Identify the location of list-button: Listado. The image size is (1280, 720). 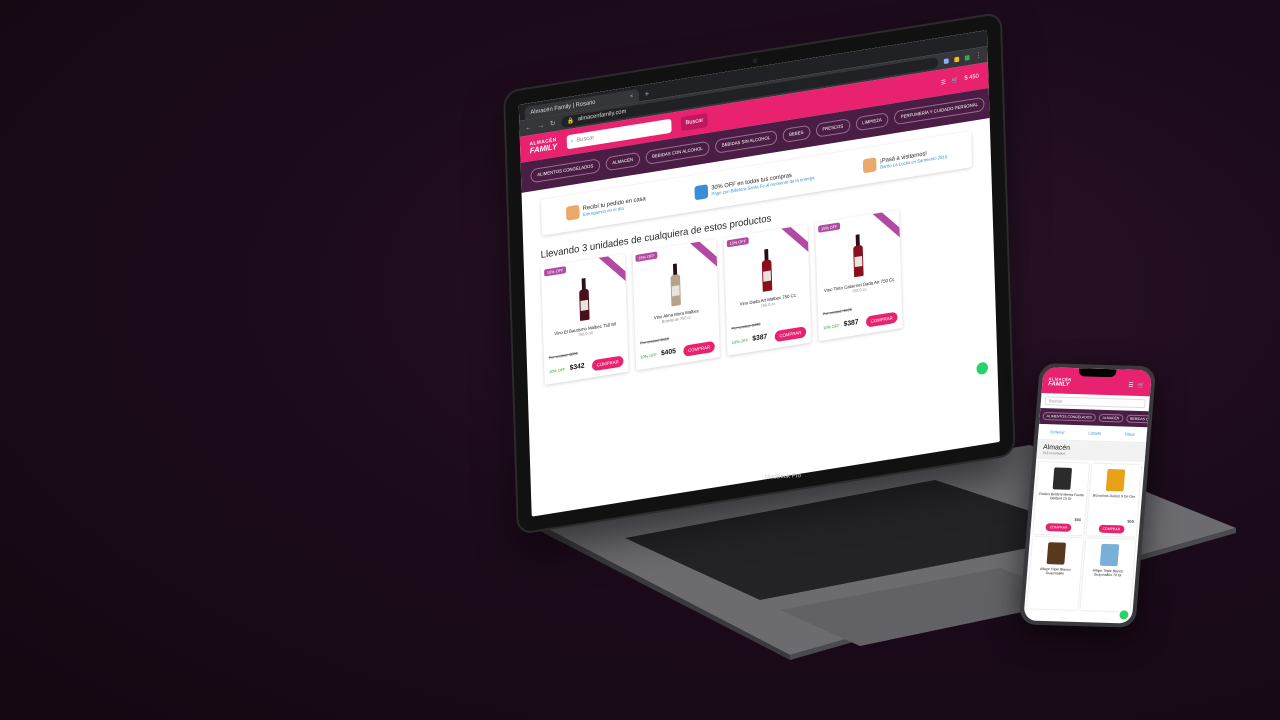
(1094, 432).